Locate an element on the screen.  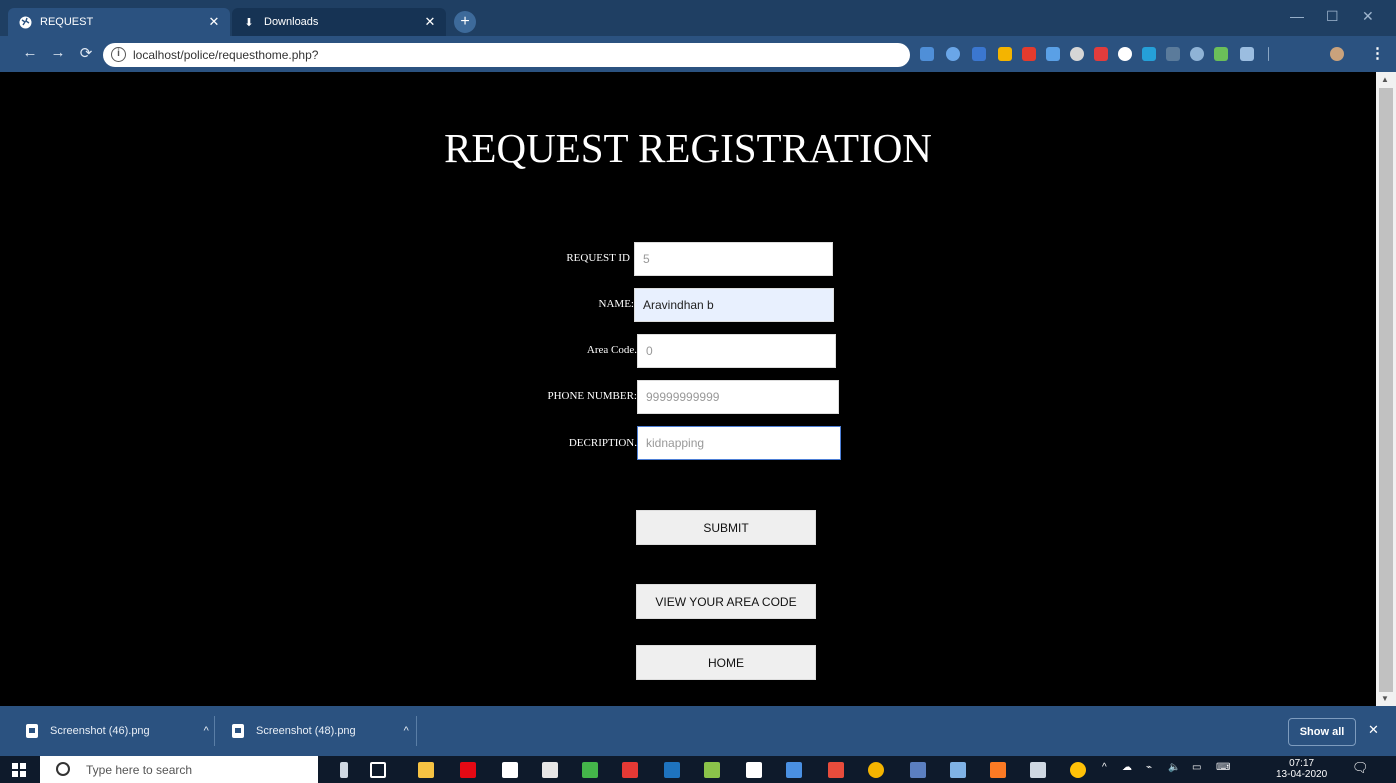
taskbar-search: Type here to search is located at coordinates (179, 769).